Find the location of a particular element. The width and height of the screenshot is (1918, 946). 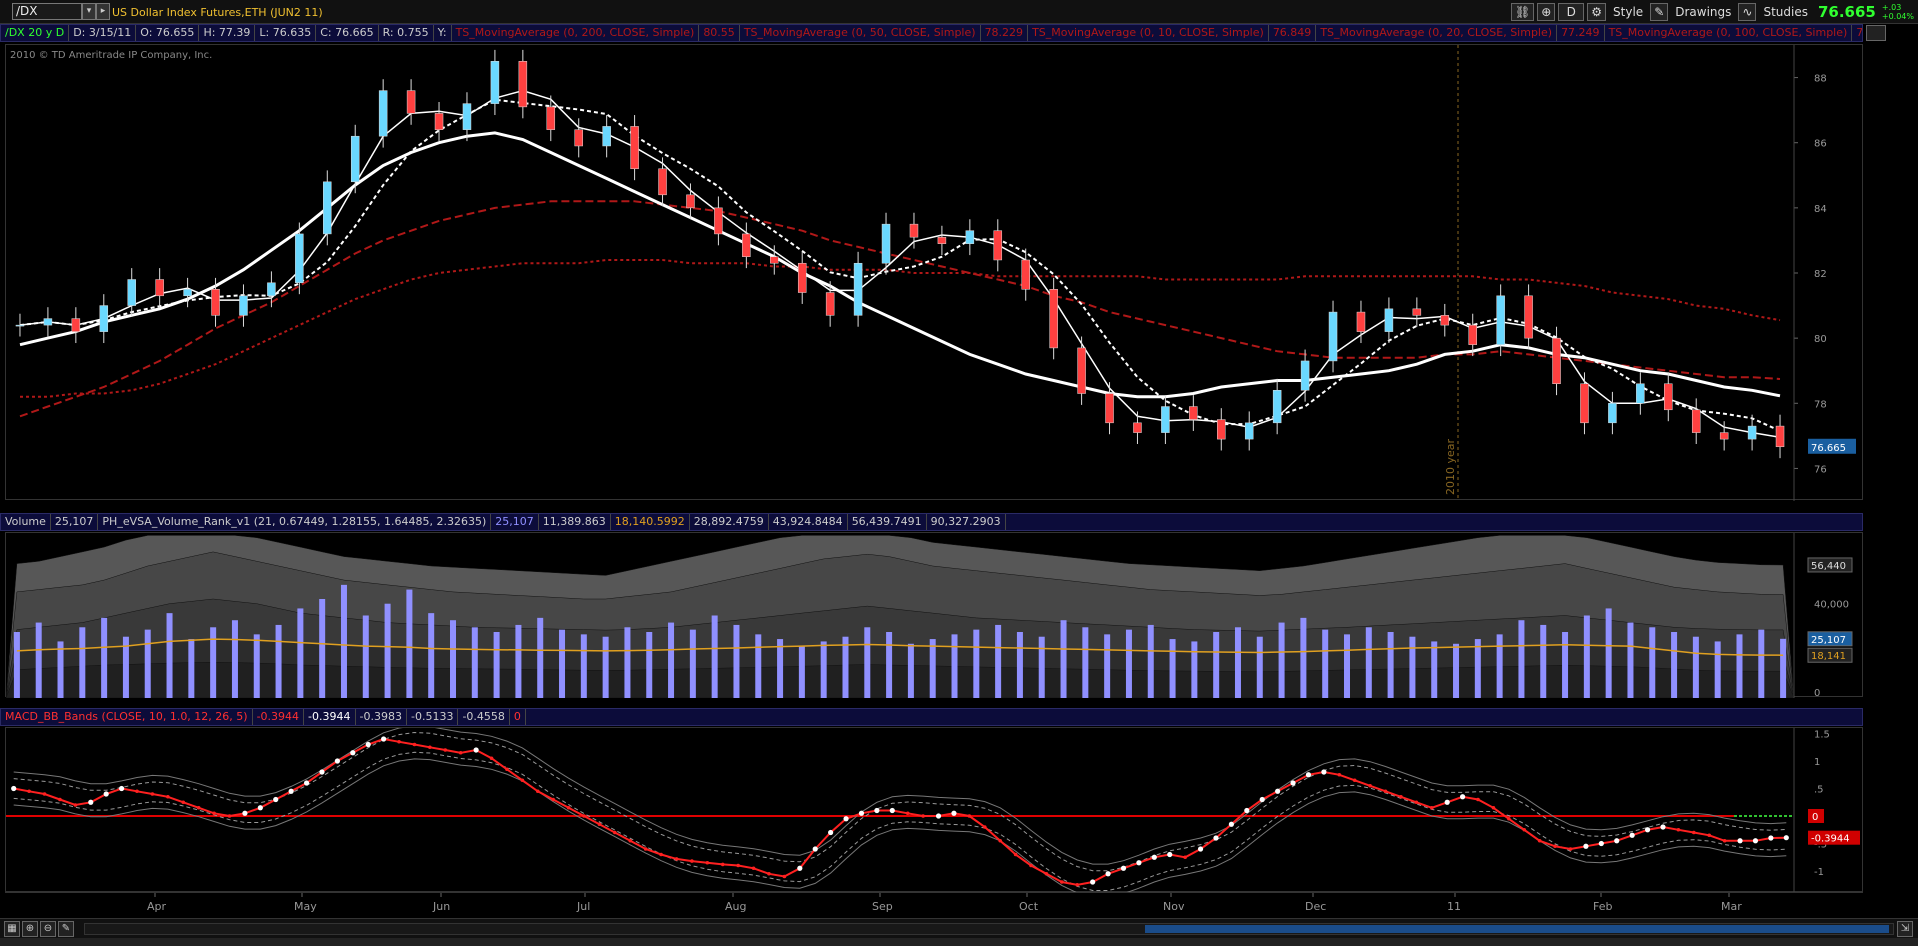

macd-tick-label: .5 is located at coordinates (1819, 790).